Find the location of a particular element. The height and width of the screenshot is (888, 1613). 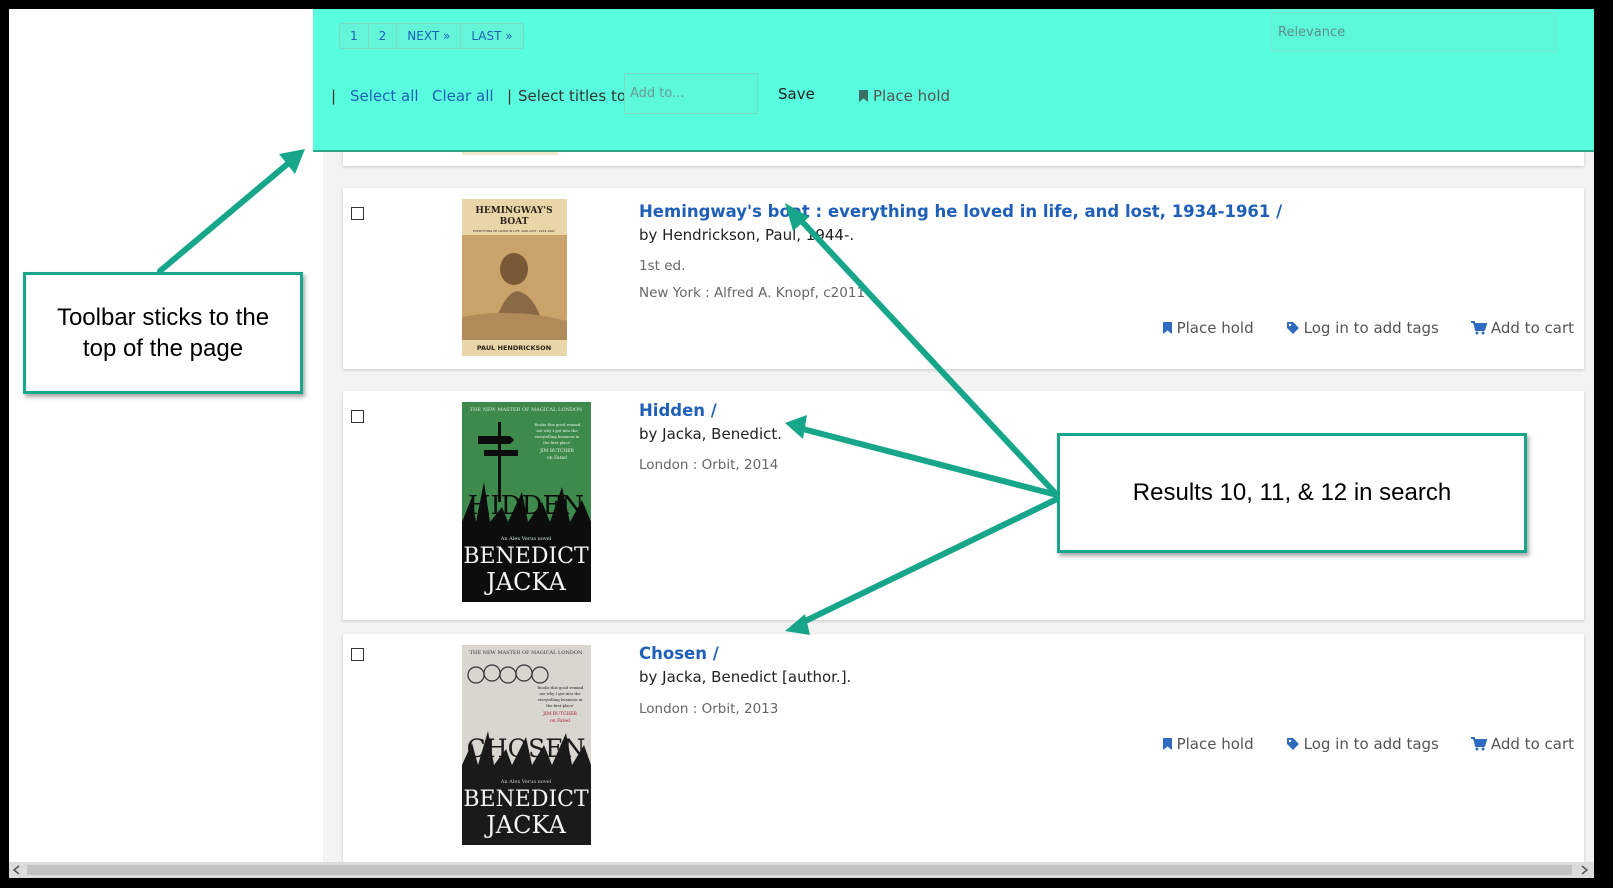

result-title-link: Hidden / is located at coordinates (678, 410).